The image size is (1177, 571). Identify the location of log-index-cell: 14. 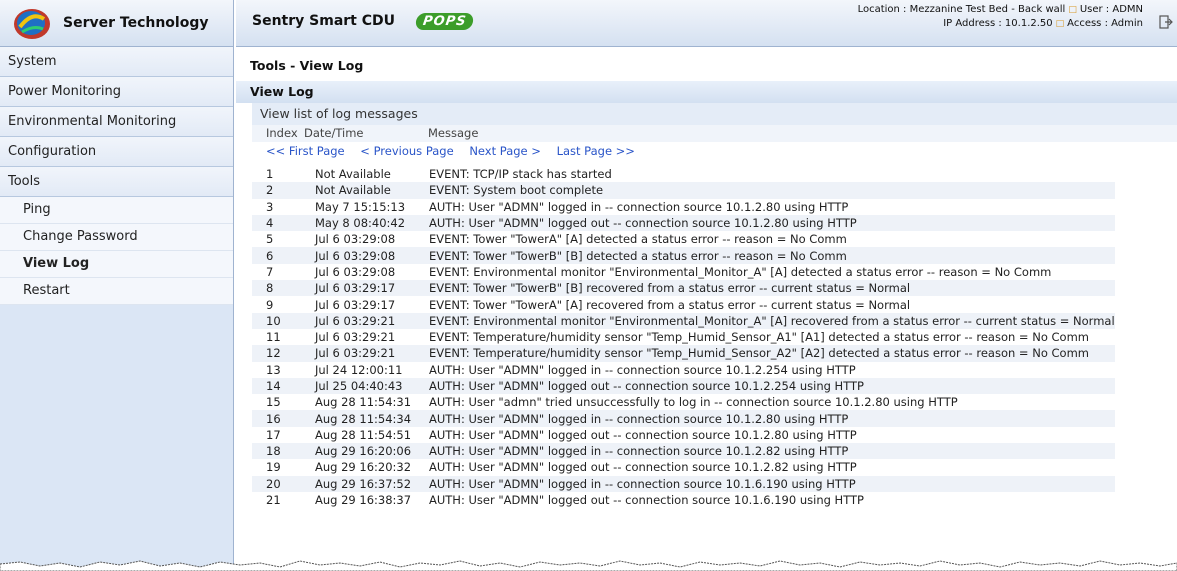
(283, 386).